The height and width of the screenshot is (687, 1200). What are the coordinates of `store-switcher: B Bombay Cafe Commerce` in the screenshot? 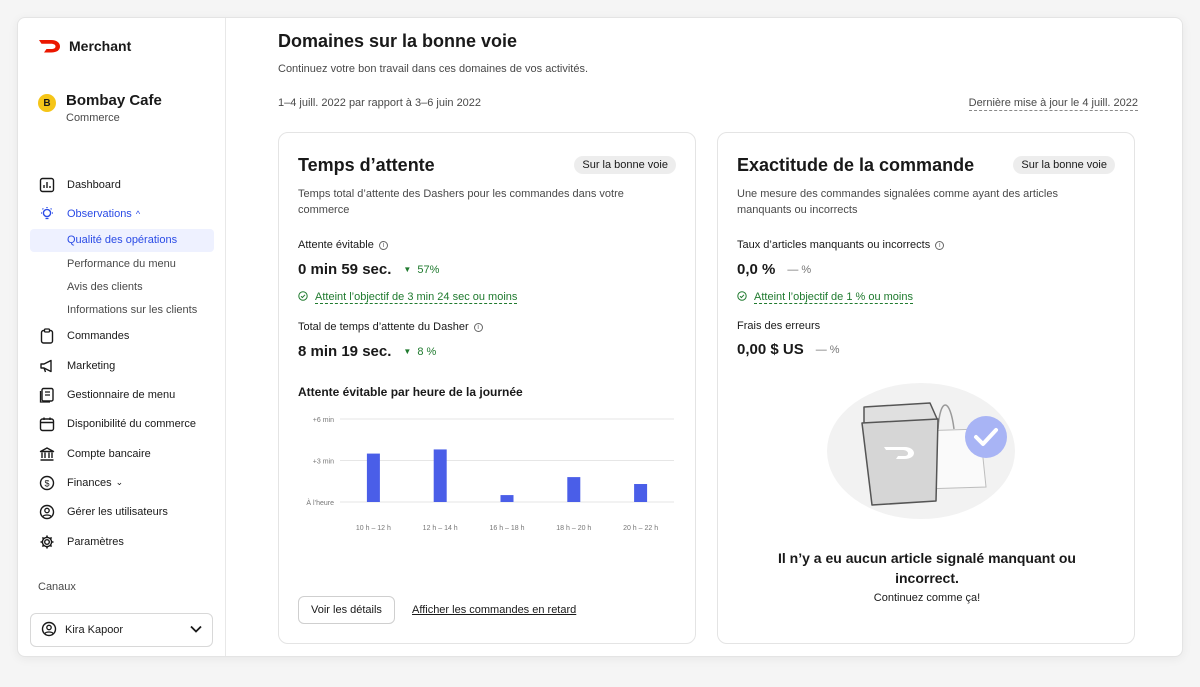 It's located at (100, 108).